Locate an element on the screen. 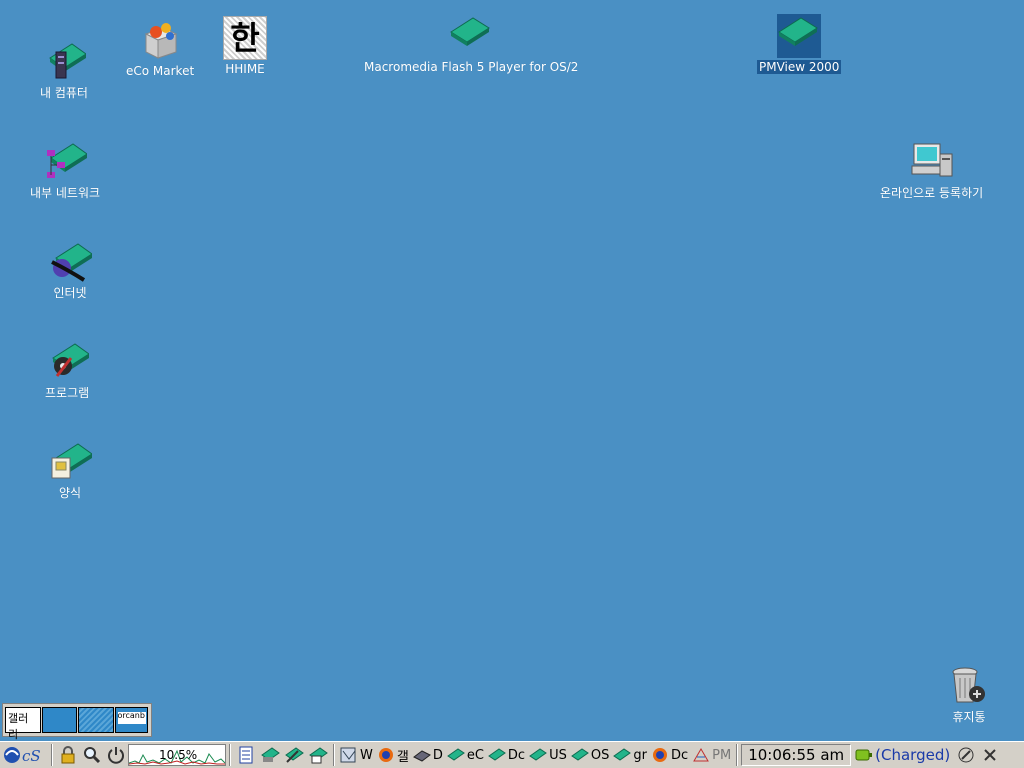 Image resolution: width=1024 pixels, height=768 pixels. task-button: eC is located at coordinates (465, 755).